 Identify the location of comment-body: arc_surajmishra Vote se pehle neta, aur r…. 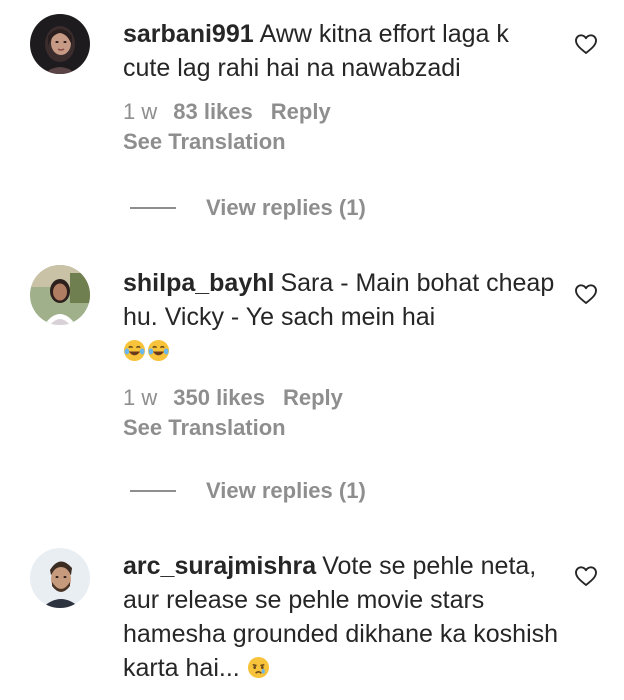
(343, 618).